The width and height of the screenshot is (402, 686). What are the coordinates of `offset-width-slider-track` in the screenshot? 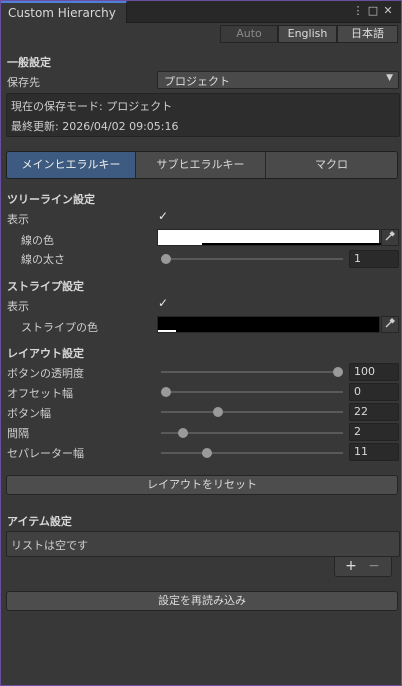 It's located at (252, 392).